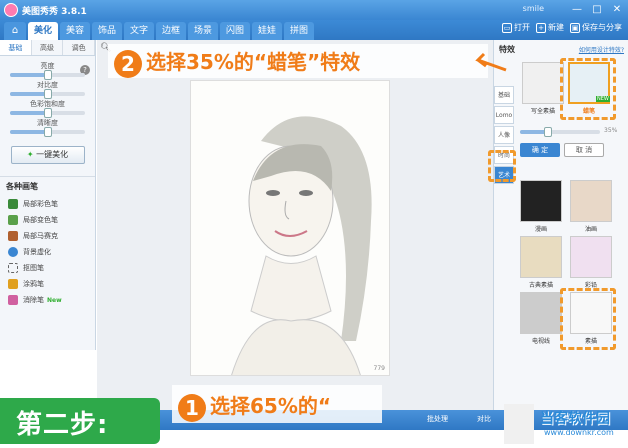  I want to click on watermark-title: 当客软件园, so click(575, 419).